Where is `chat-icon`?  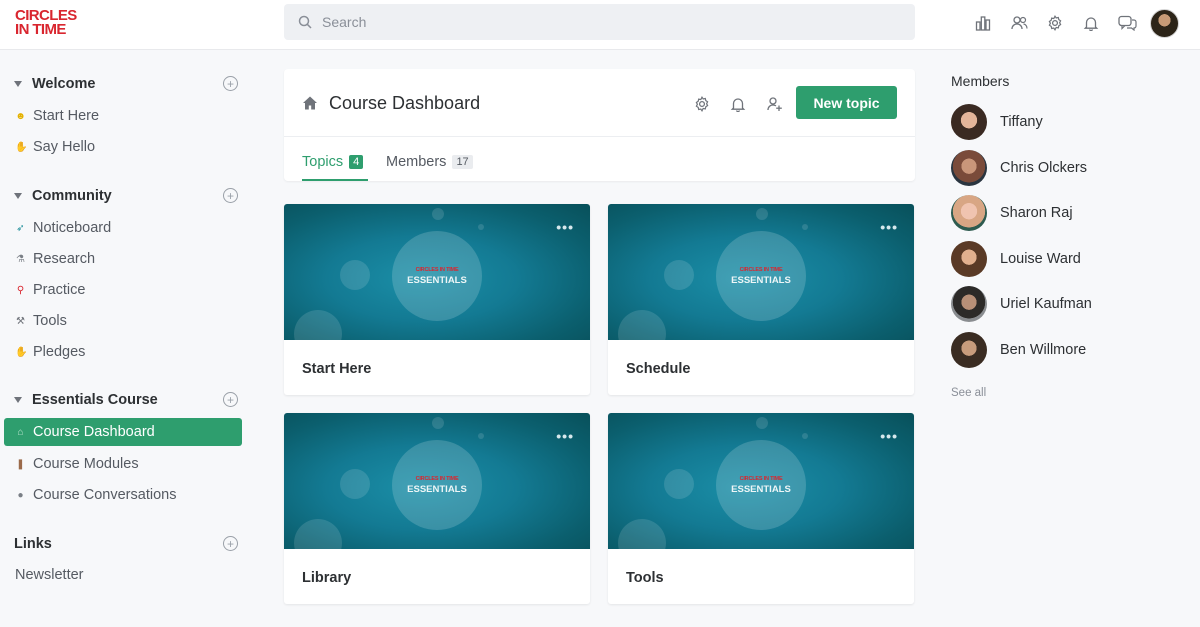
chat-icon is located at coordinates (1127, 23).